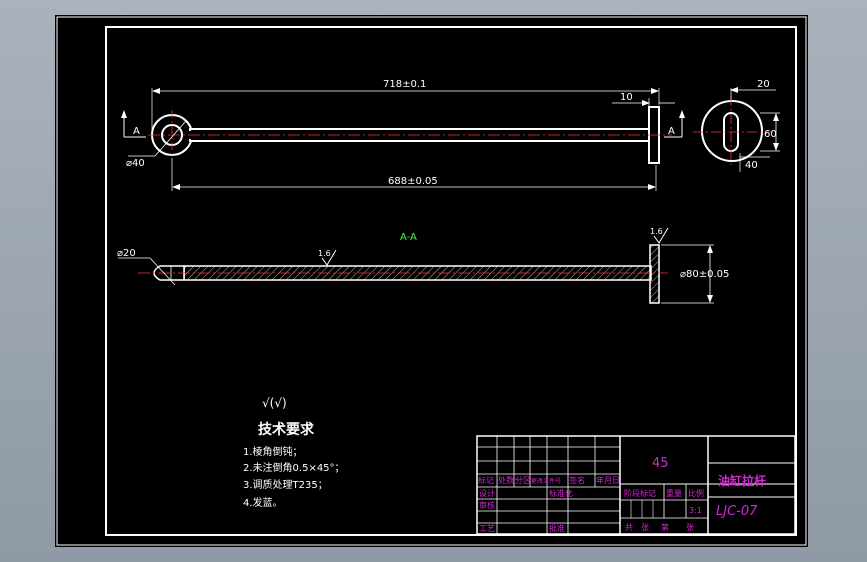 The width and height of the screenshot is (867, 562). I want to click on ring-diameter-label: ⌀40, so click(135, 163).